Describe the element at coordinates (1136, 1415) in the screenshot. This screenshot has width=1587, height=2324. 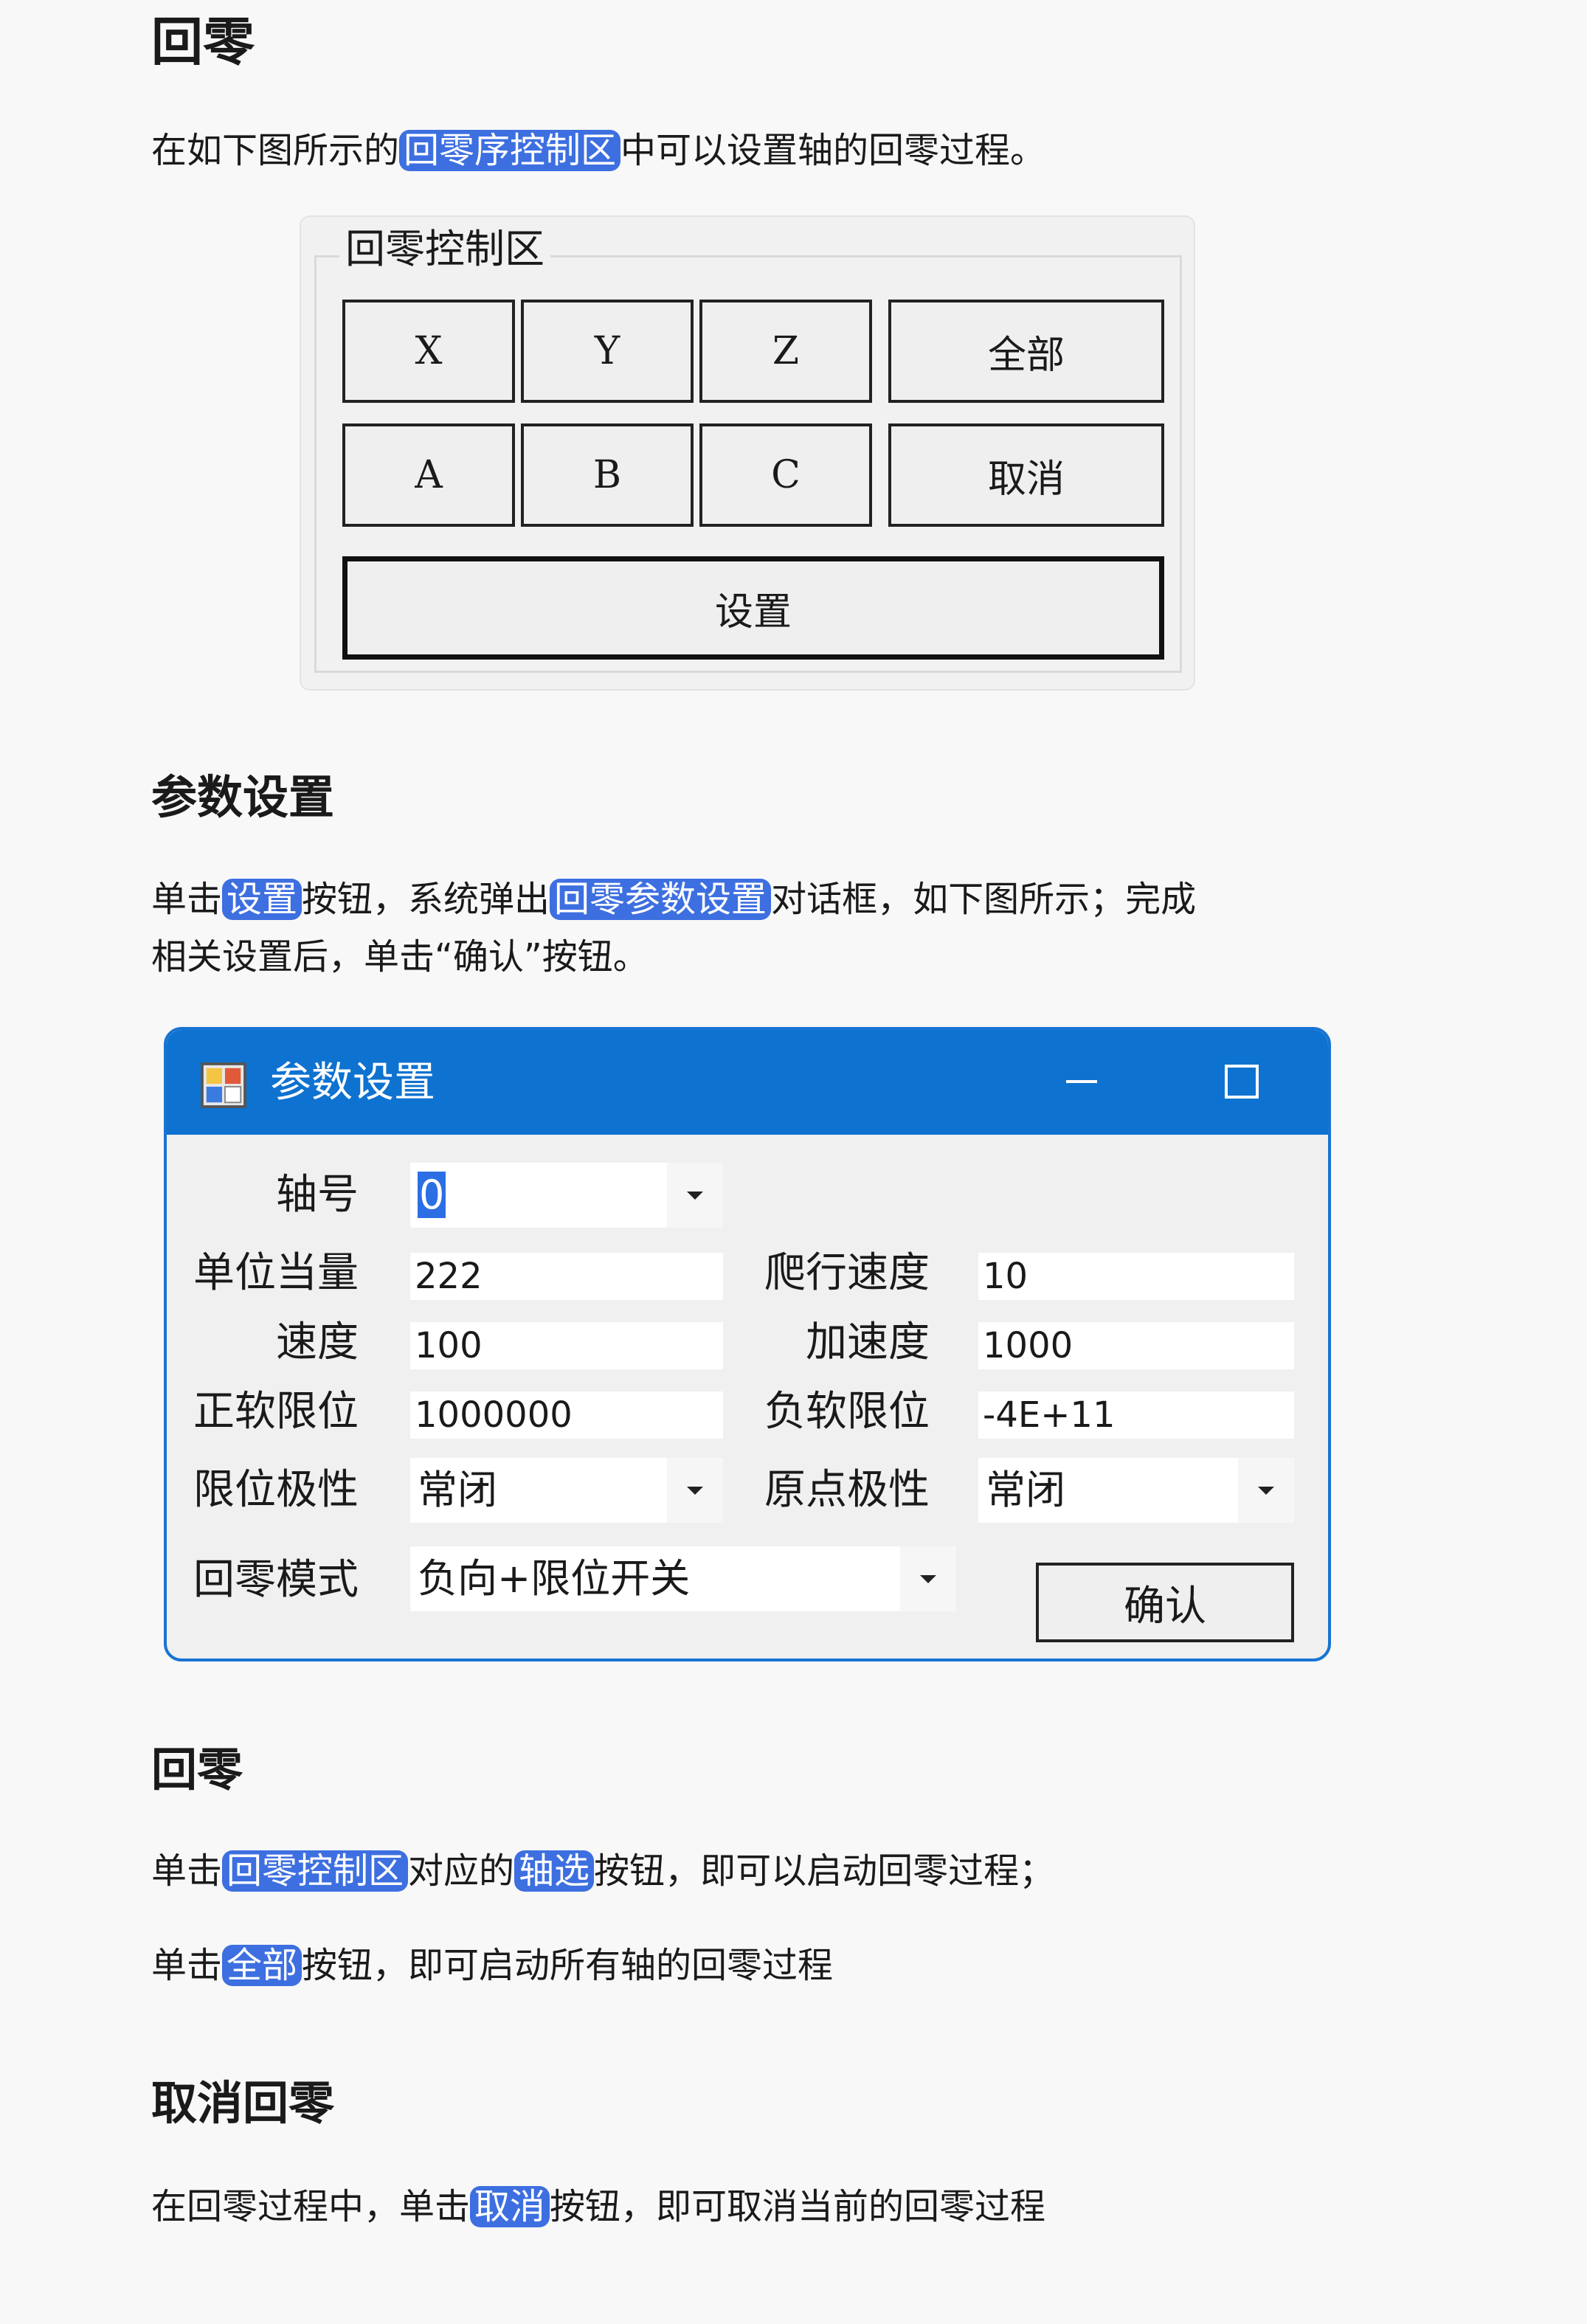
I see `neg-soft-limit-input: -4E+11` at that location.